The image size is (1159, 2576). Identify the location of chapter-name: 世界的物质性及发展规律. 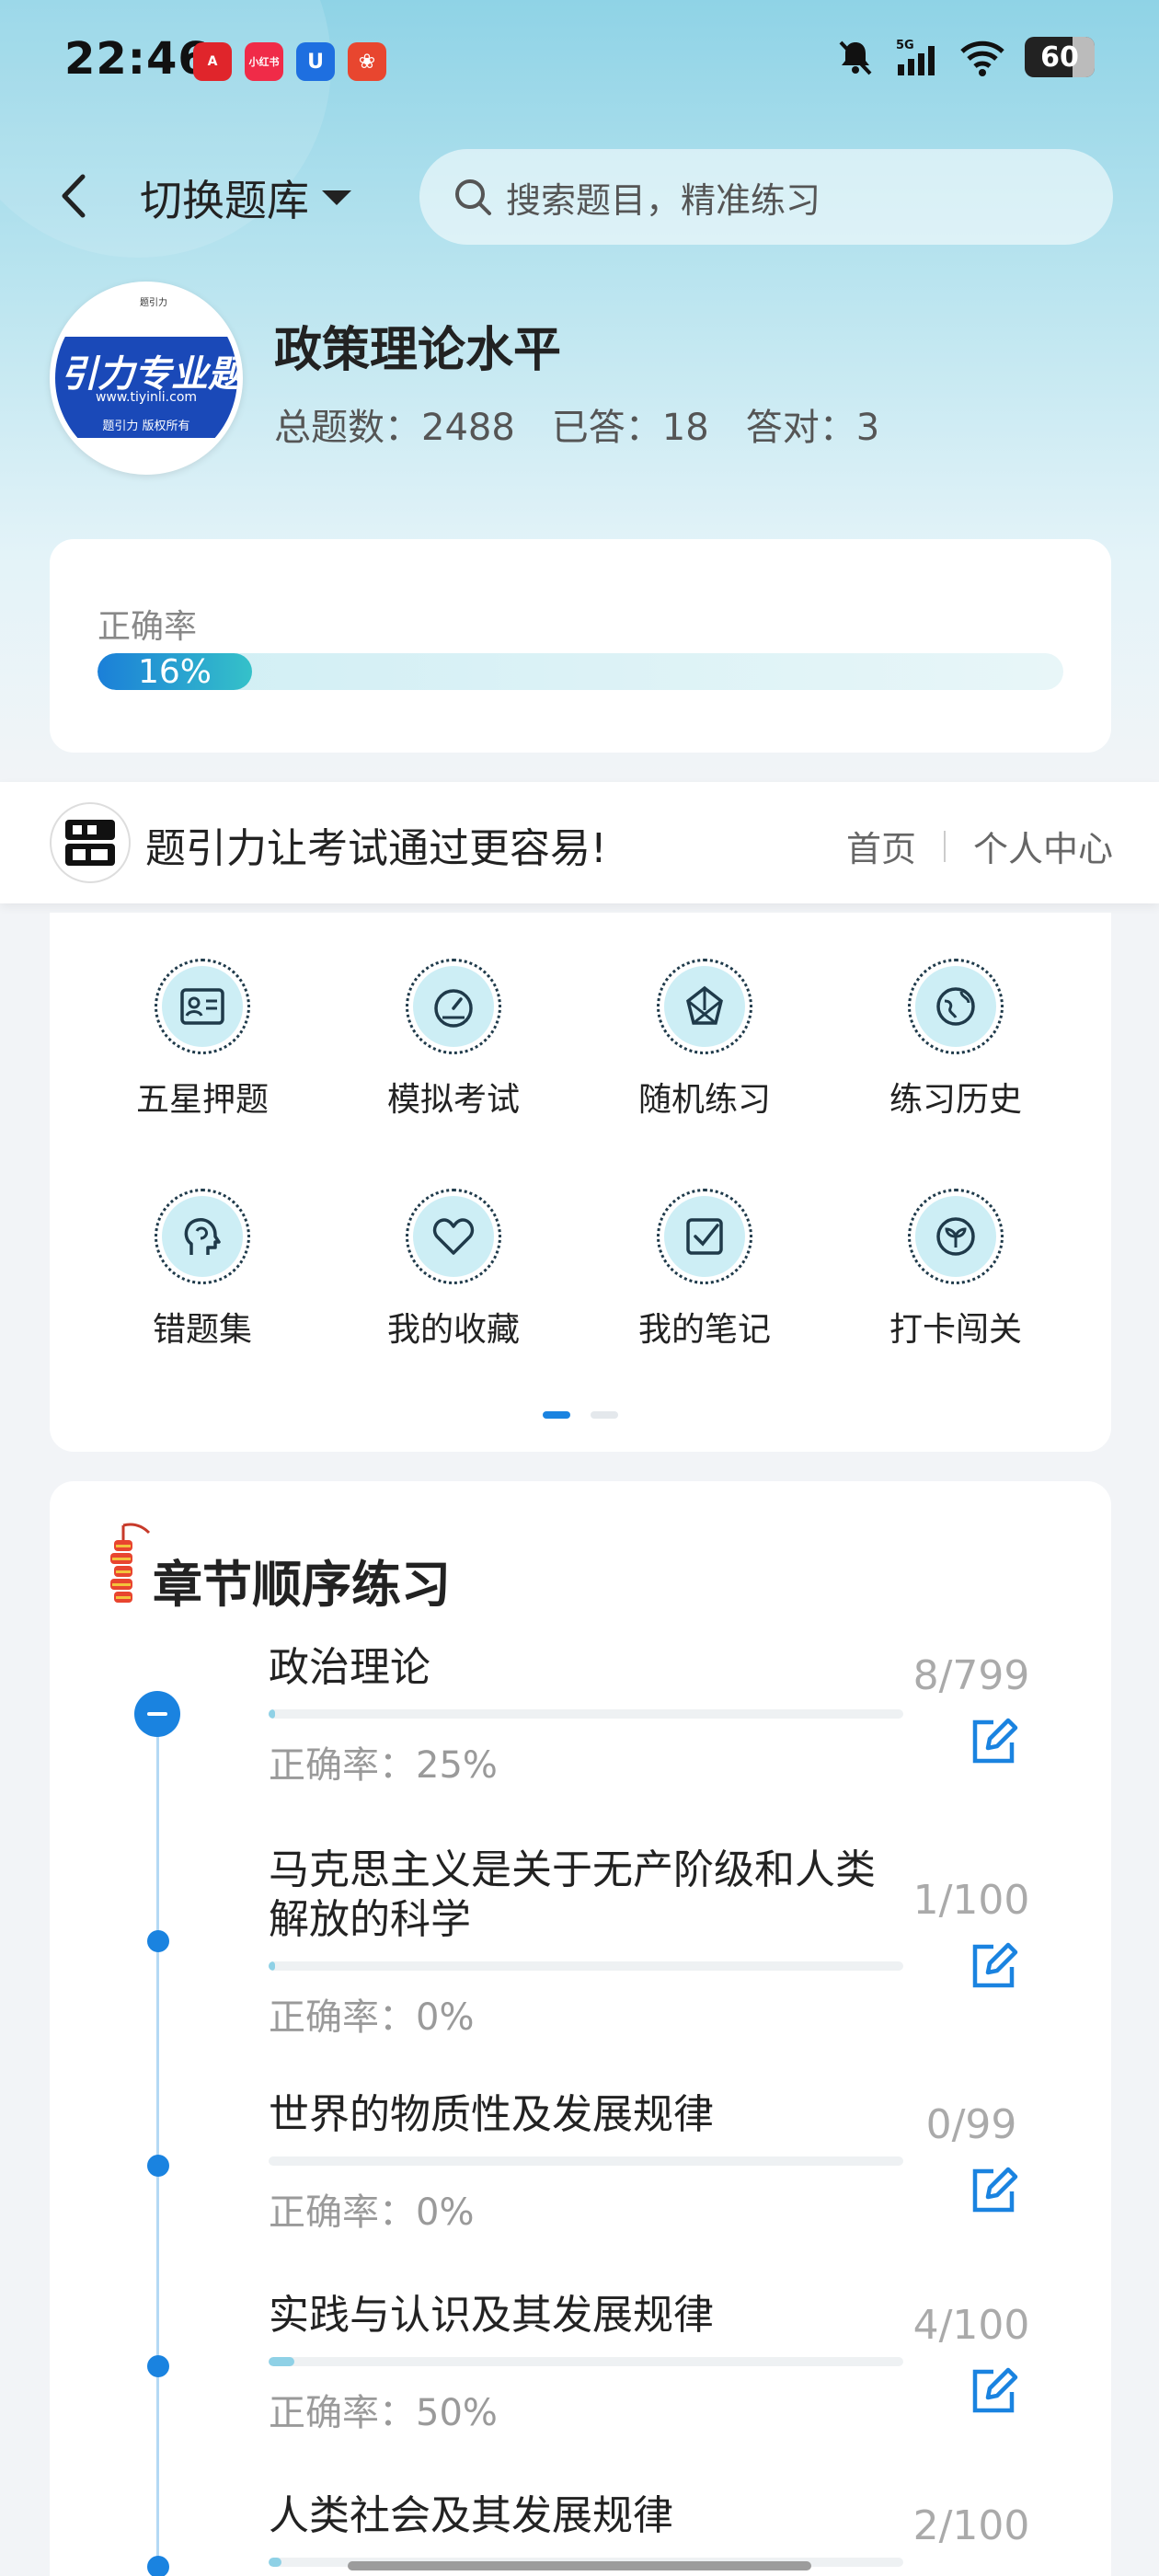
(491, 2114).